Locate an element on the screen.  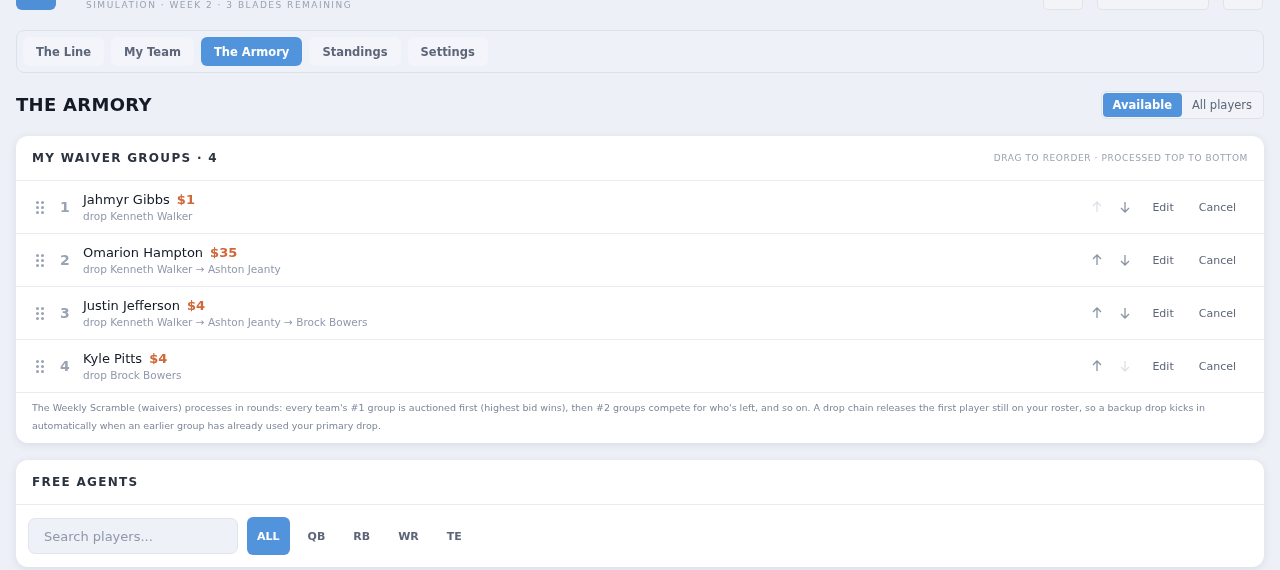
player-name: Jahmyr Gibbs is located at coordinates (126, 199).